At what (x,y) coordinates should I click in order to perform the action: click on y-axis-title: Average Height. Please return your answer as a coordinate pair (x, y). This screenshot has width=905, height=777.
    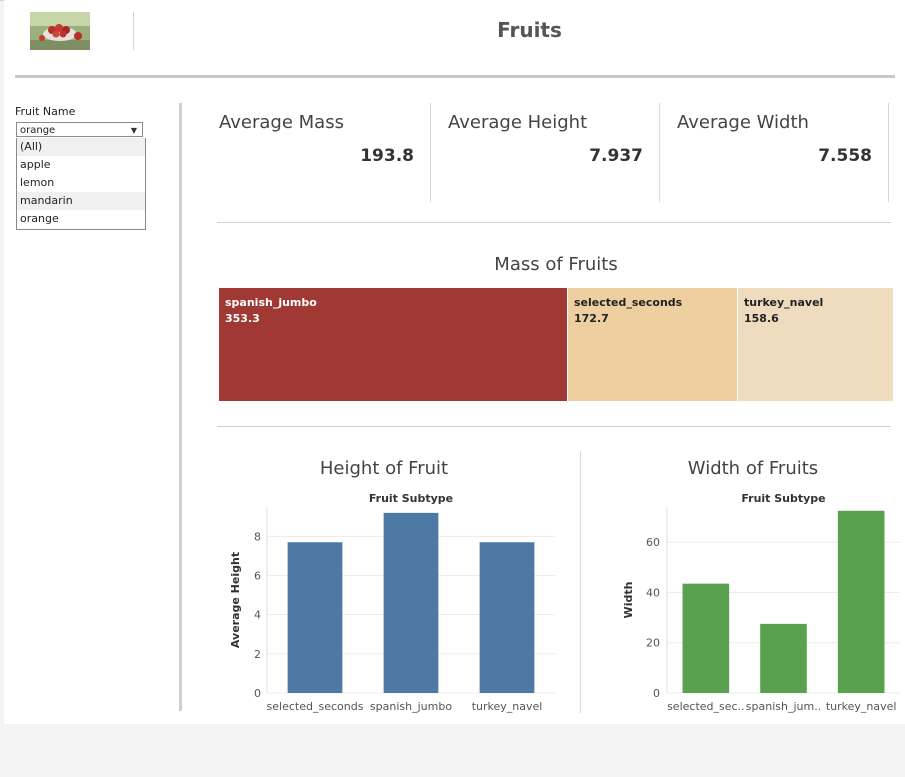
    Looking at the image, I should click on (235, 600).